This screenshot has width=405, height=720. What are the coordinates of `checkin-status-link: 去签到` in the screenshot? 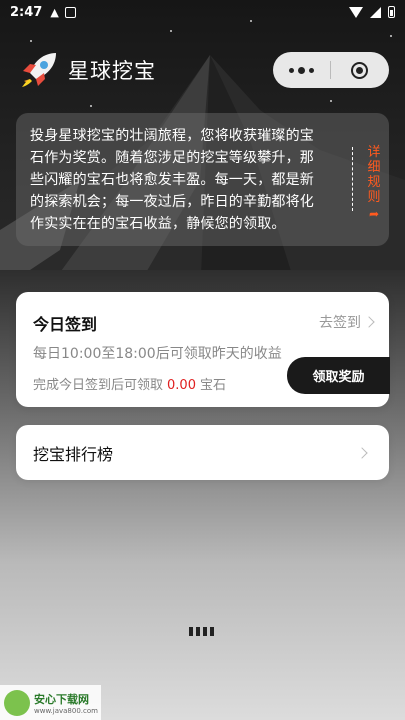 It's located at (347, 322).